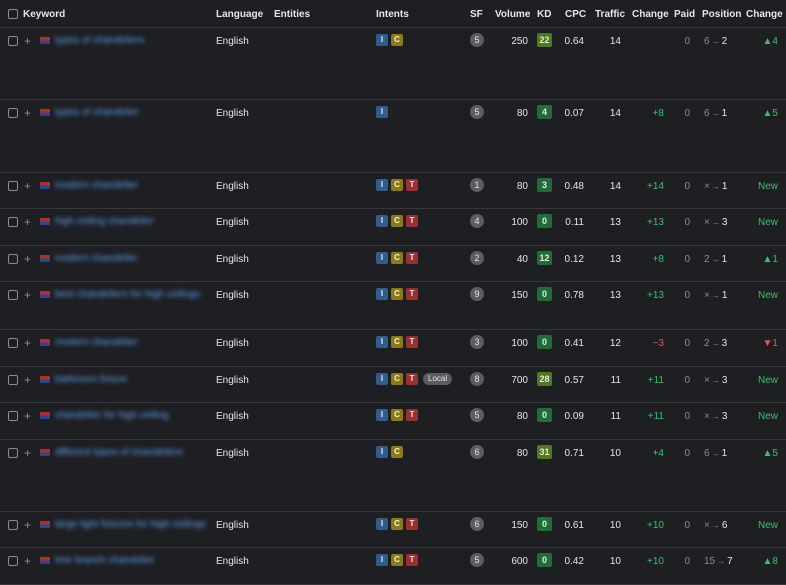  I want to click on col-kd: KD, so click(544, 14).